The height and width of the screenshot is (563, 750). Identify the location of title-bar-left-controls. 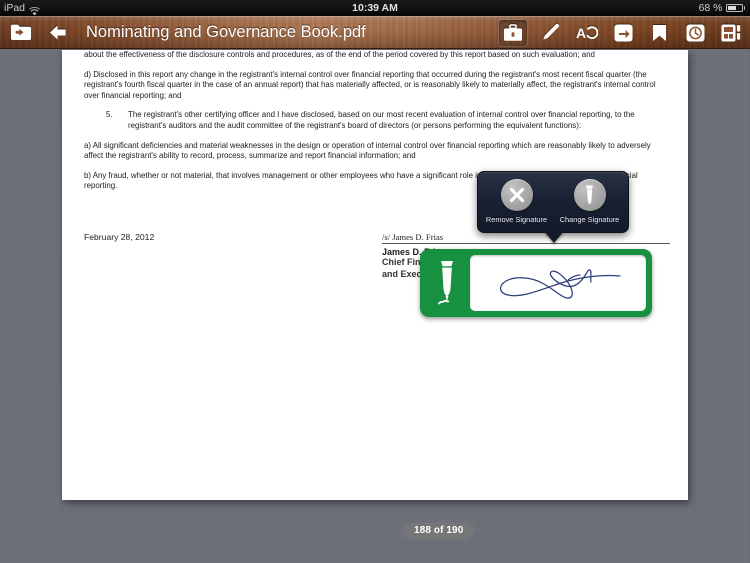
(39, 32).